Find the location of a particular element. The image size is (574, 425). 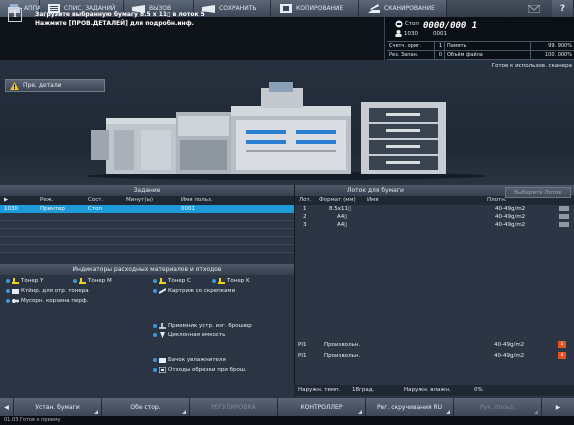

tray-id: 2 is located at coordinates (305, 217).